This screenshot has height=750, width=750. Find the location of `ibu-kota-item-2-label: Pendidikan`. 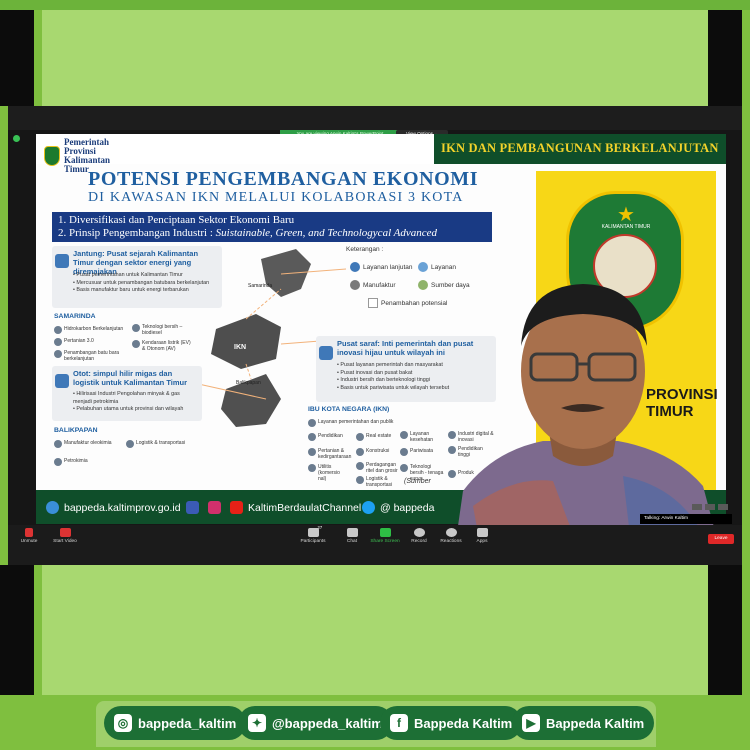

ibu-kota-item-2-label: Pendidikan is located at coordinates (330, 436).